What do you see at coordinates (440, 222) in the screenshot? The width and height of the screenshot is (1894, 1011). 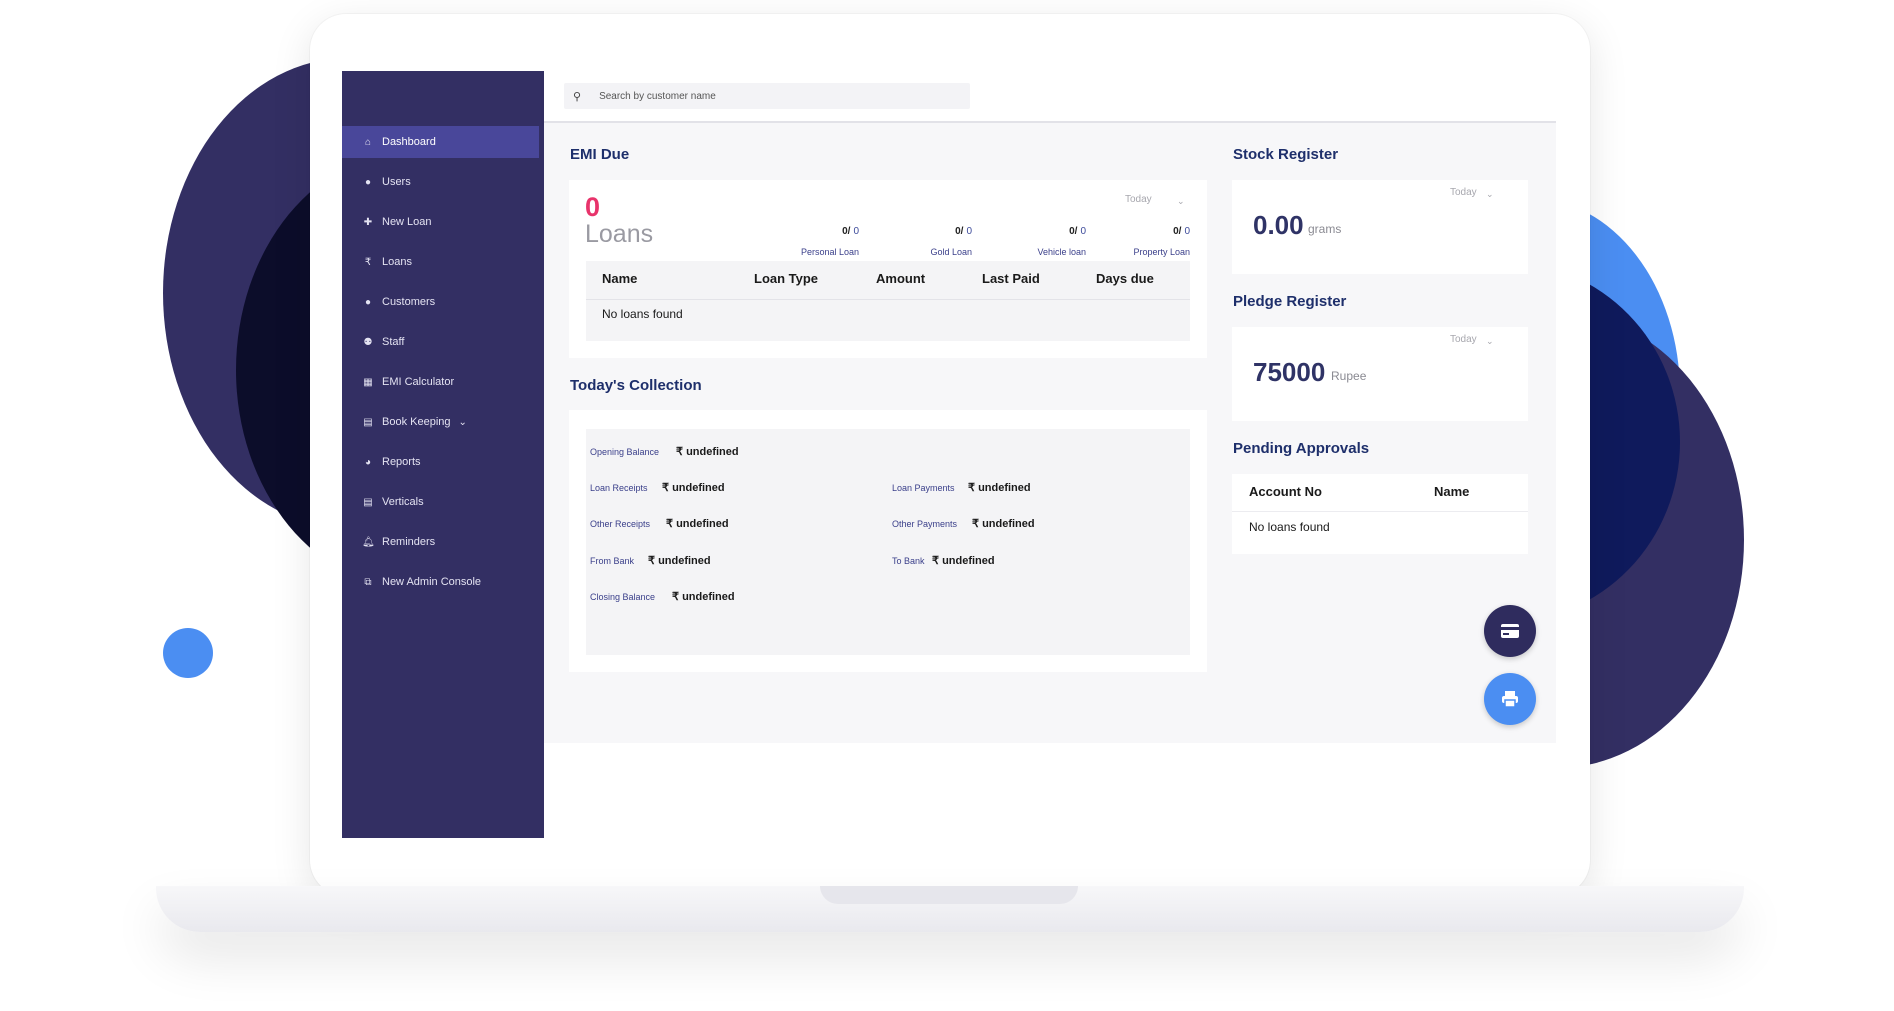 I see `sidebar-item-new-loan: ✚ New Loan` at bounding box center [440, 222].